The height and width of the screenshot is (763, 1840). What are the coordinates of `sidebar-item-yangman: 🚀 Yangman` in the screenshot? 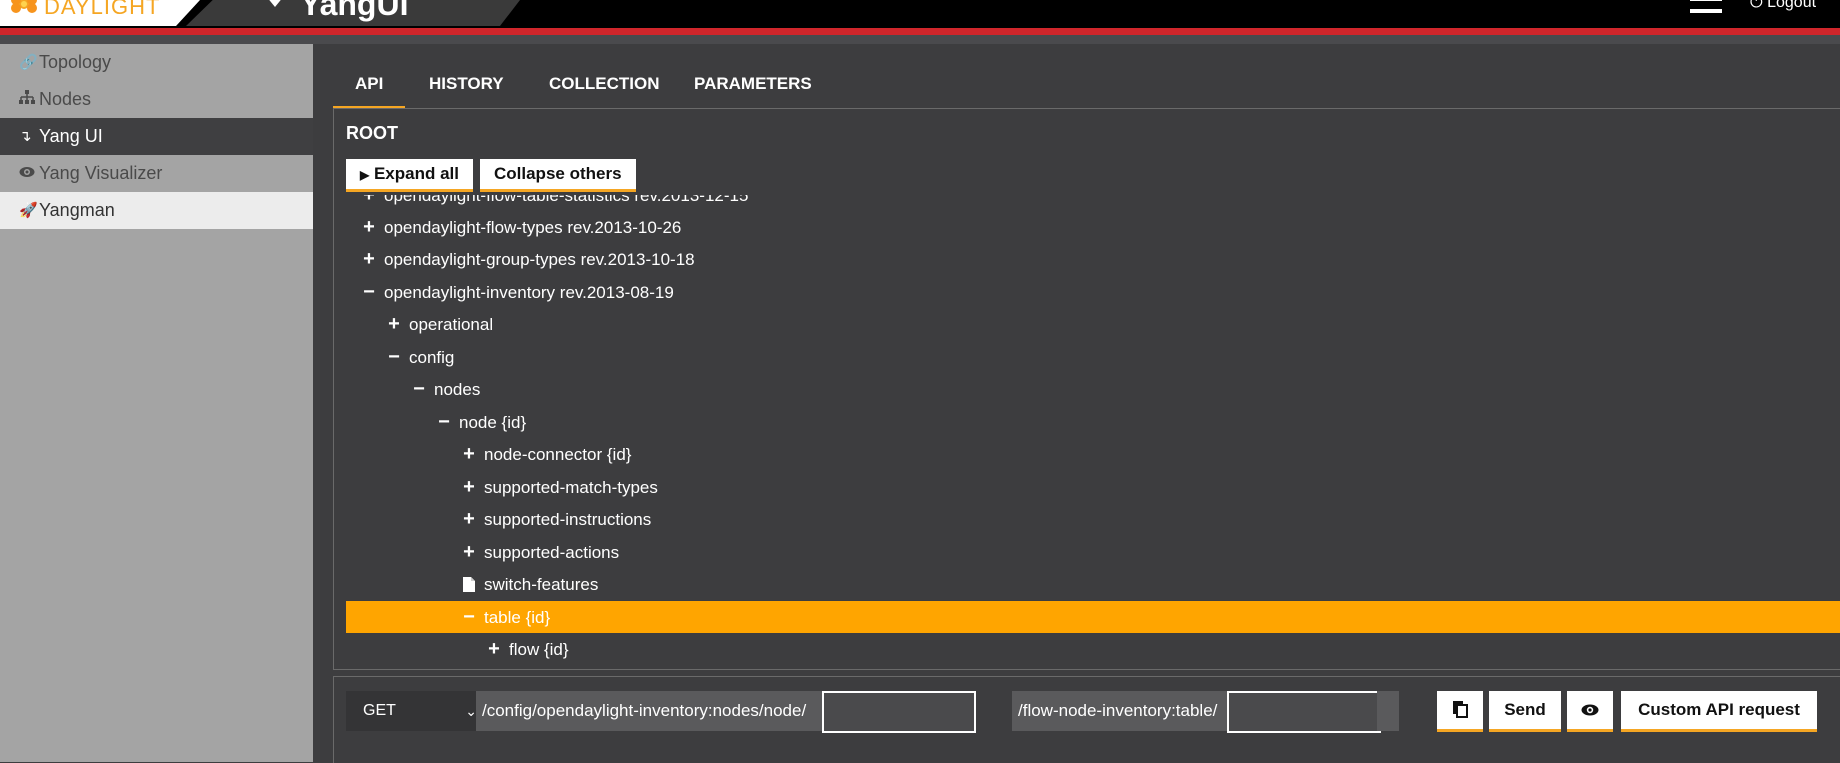 It's located at (156, 210).